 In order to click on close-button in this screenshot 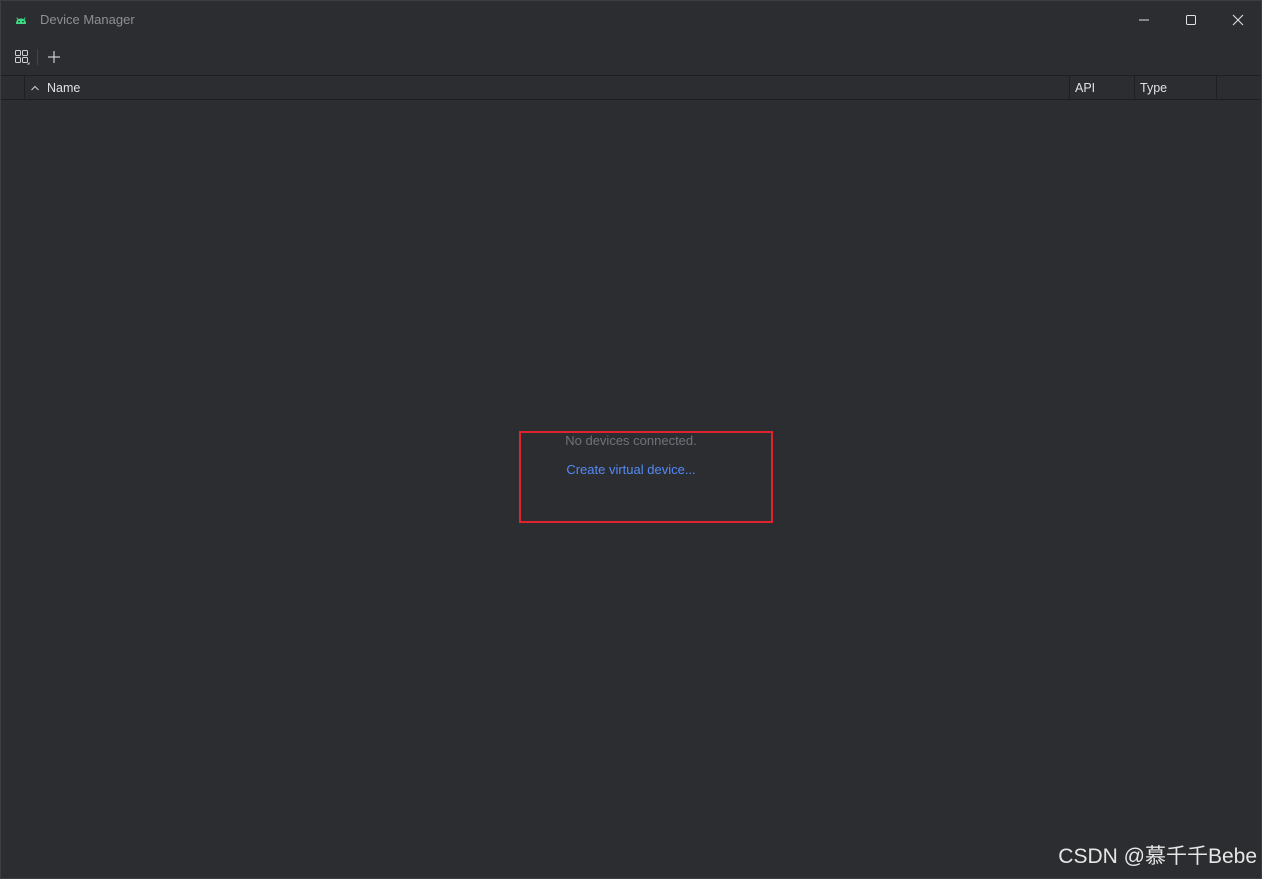, I will do `click(1238, 20)`.